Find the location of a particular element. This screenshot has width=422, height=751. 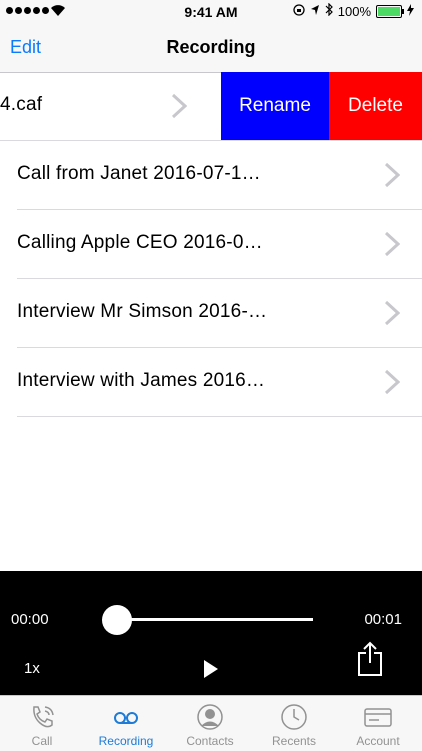

phone-icon is located at coordinates (43, 717).